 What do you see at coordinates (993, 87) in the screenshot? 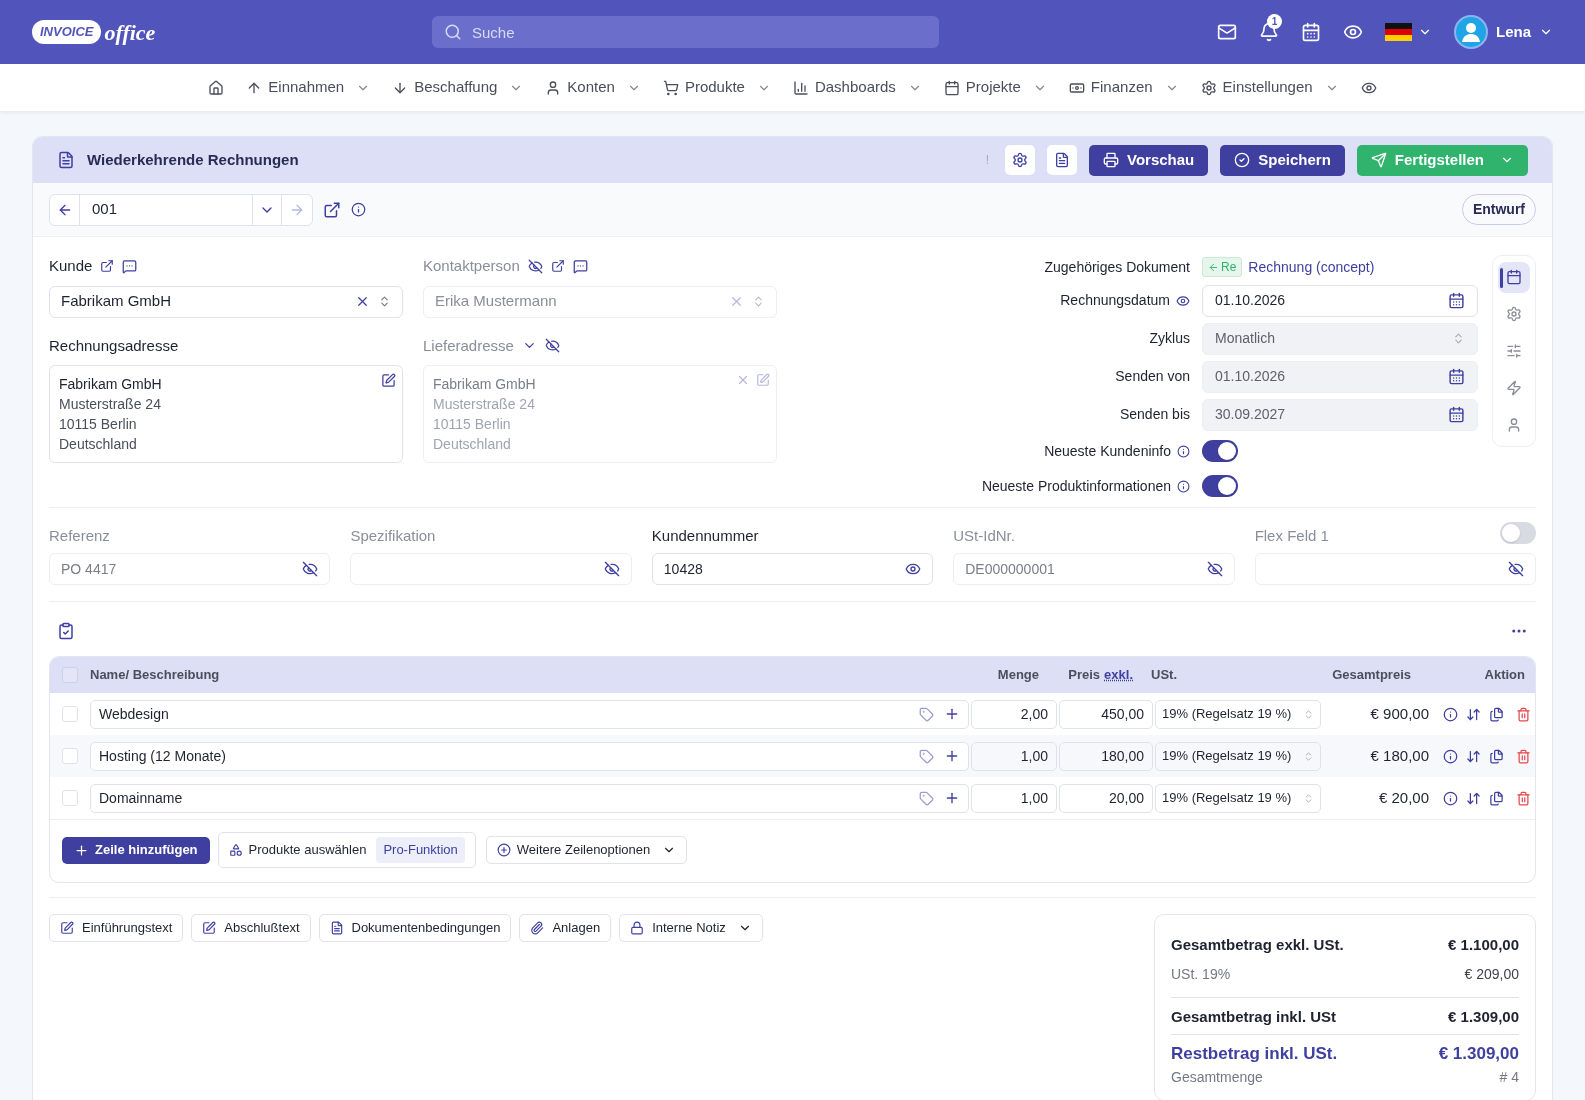
I see `nav-item: Projekte` at bounding box center [993, 87].